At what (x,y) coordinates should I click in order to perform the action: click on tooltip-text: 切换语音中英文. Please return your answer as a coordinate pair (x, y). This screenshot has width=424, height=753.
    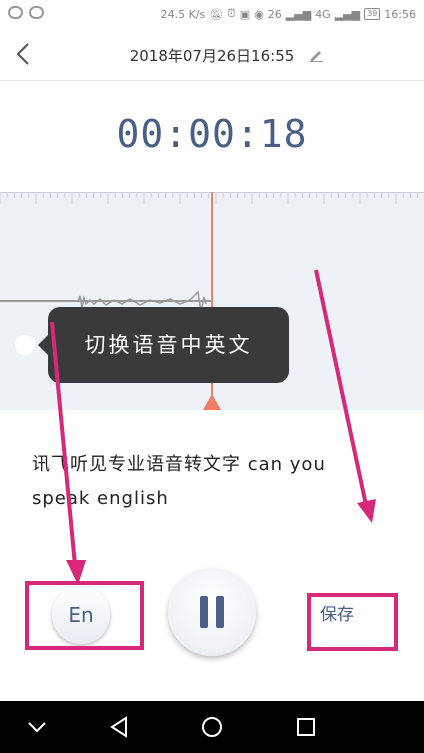
    Looking at the image, I should click on (168, 345).